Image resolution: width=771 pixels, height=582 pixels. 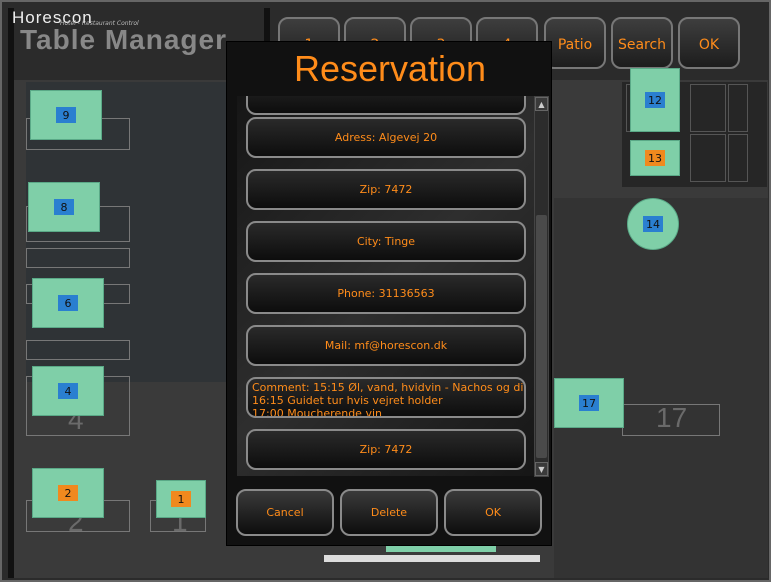 What do you see at coordinates (386, 105) in the screenshot?
I see `field-partial` at bounding box center [386, 105].